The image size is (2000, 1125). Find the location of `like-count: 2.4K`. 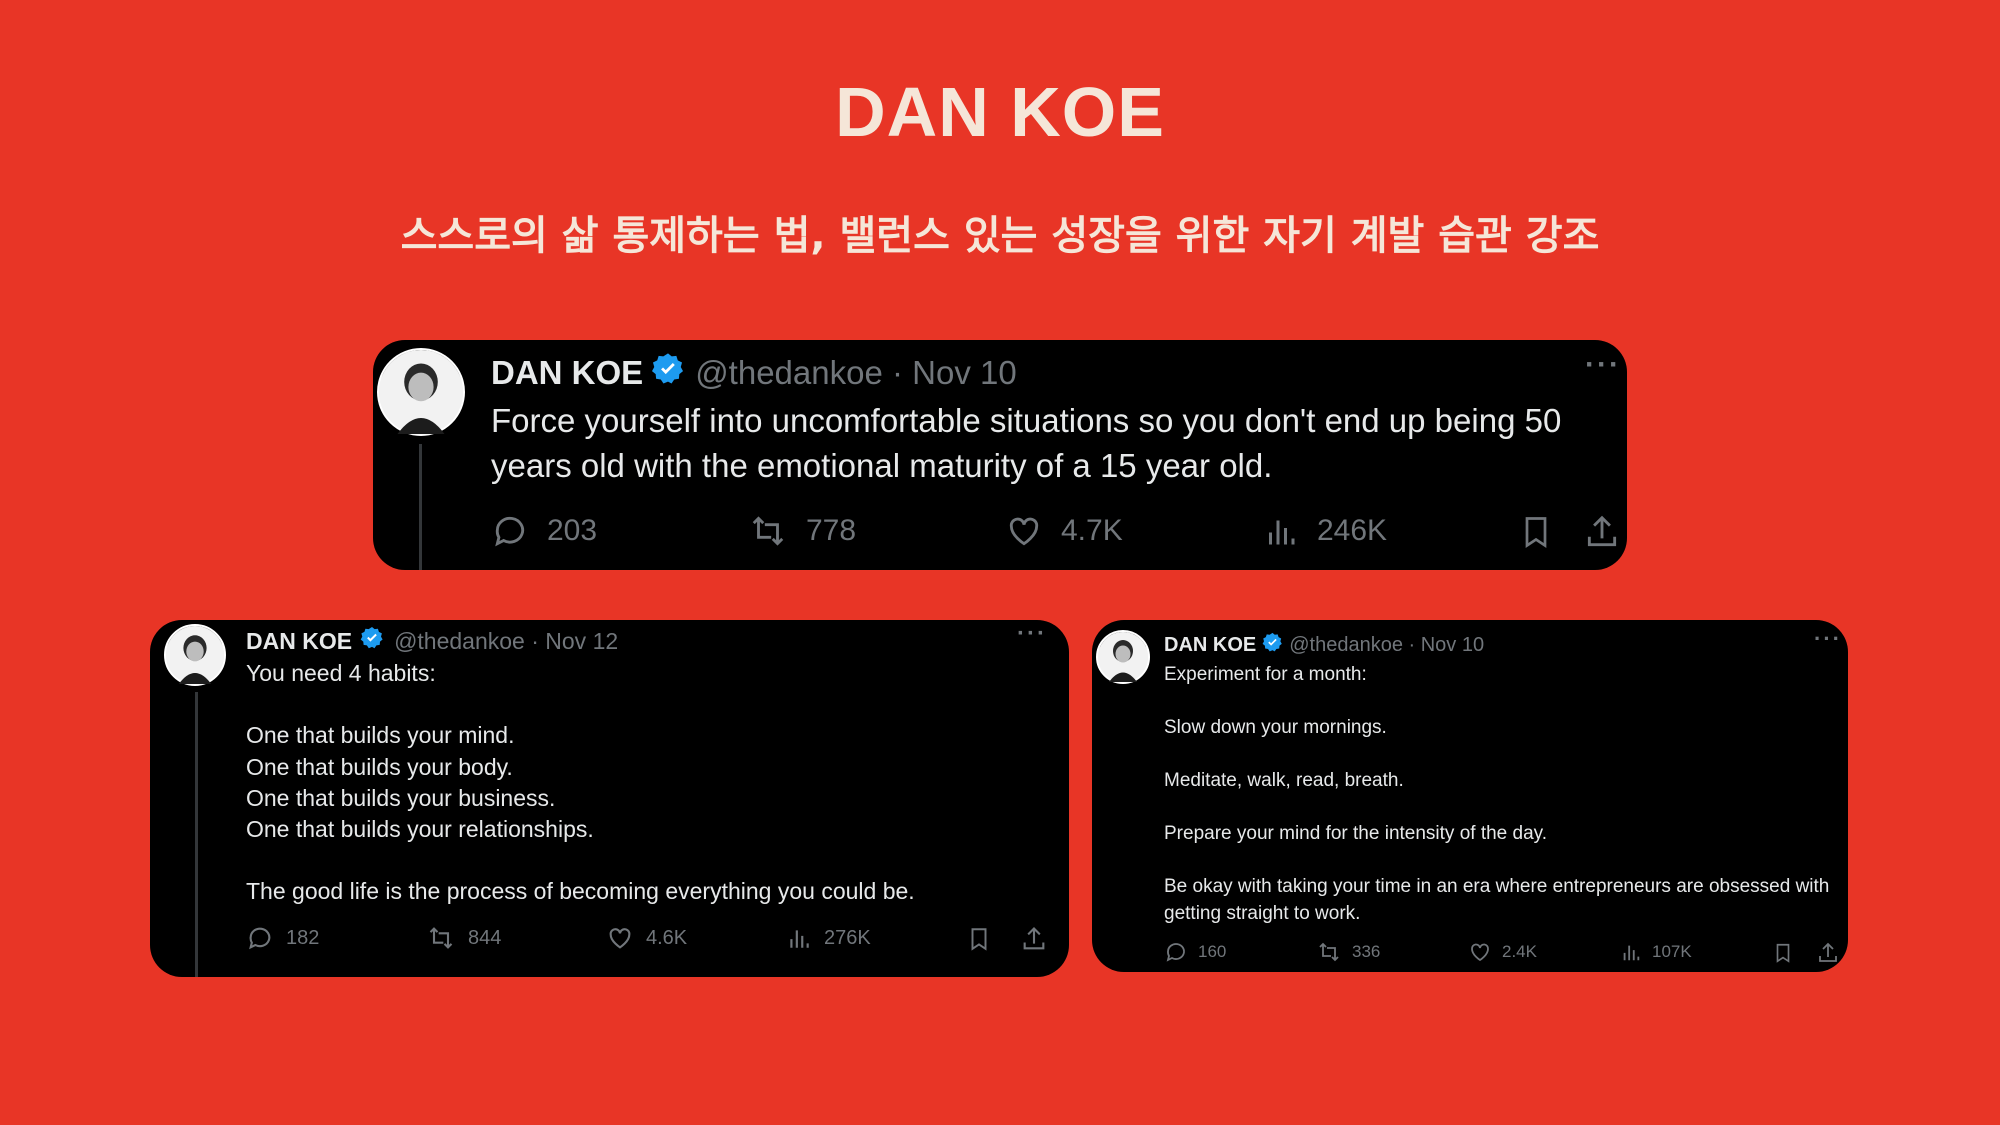

like-count: 2.4K is located at coordinates (1519, 951).